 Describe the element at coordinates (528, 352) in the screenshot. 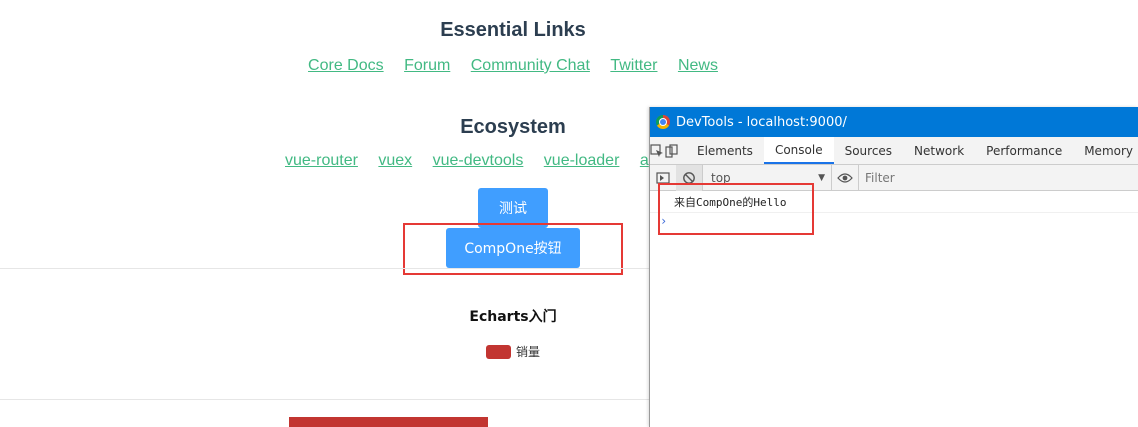

I see `legend-label: 销量` at that location.